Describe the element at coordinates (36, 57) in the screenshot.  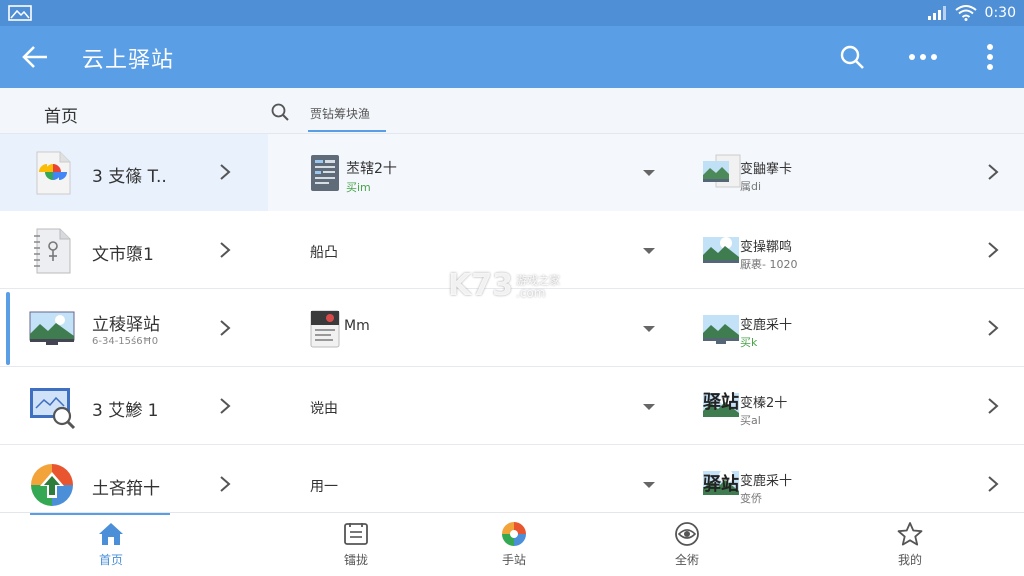
I see `back-arrow-icon` at that location.